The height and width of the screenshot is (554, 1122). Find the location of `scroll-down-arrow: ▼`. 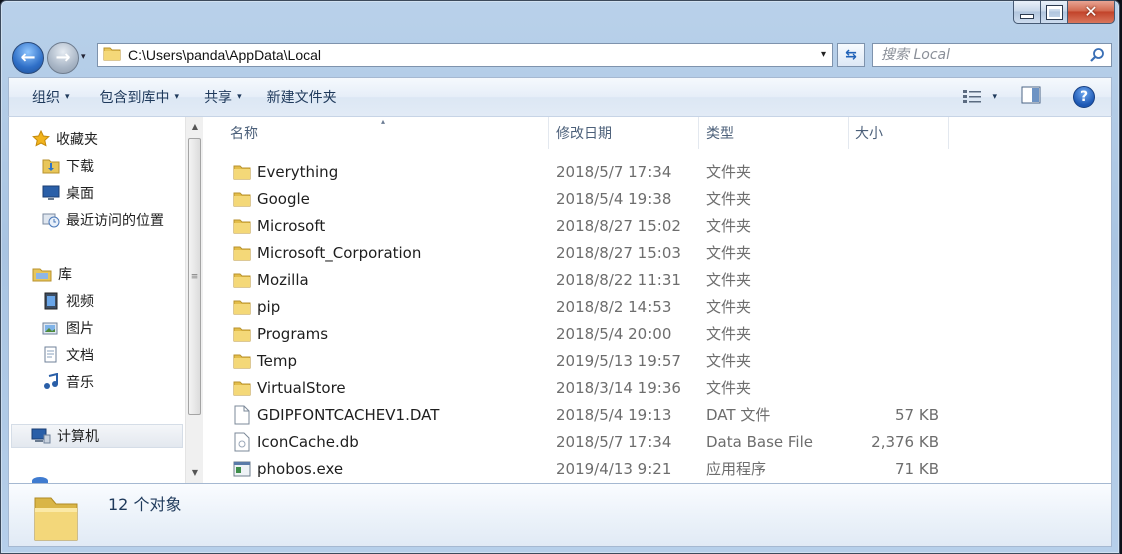

scroll-down-arrow: ▼ is located at coordinates (195, 472).